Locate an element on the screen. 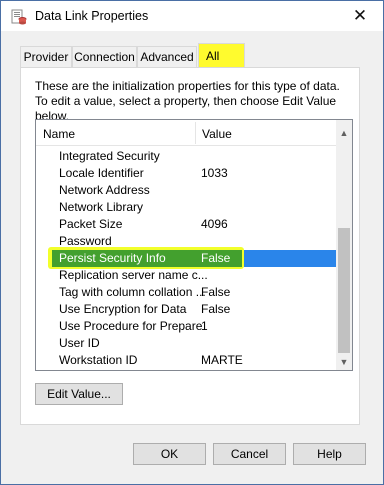 This screenshot has height=485, width=384. data-link-icon is located at coordinates (19, 17).